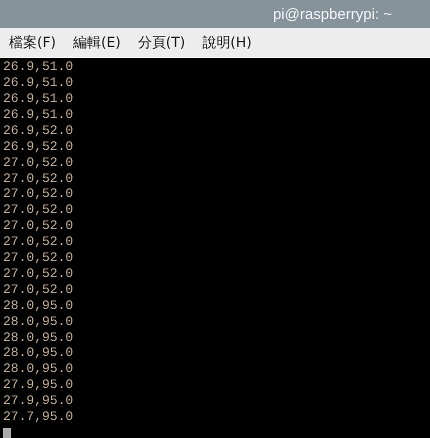  I want to click on menu-item: 說明(H), so click(227, 43).